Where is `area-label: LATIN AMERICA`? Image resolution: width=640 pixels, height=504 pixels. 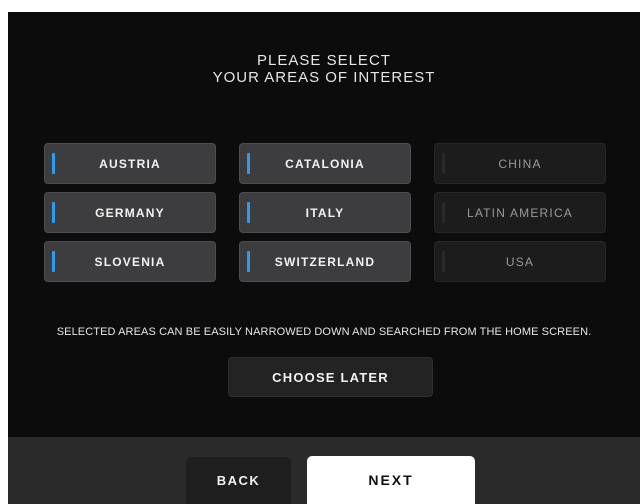 area-label: LATIN AMERICA is located at coordinates (520, 212).